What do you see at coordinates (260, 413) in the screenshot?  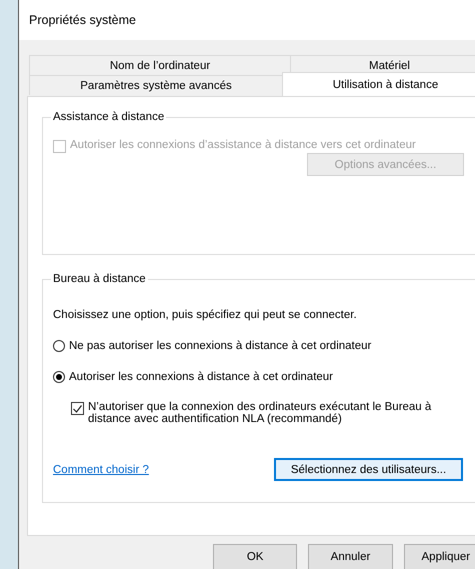 I see `checkbox-label: N’autoriser que la connexion des ordinateurs exécutant le Bureau à distance avec authentification NLA (recommandé)` at bounding box center [260, 413].